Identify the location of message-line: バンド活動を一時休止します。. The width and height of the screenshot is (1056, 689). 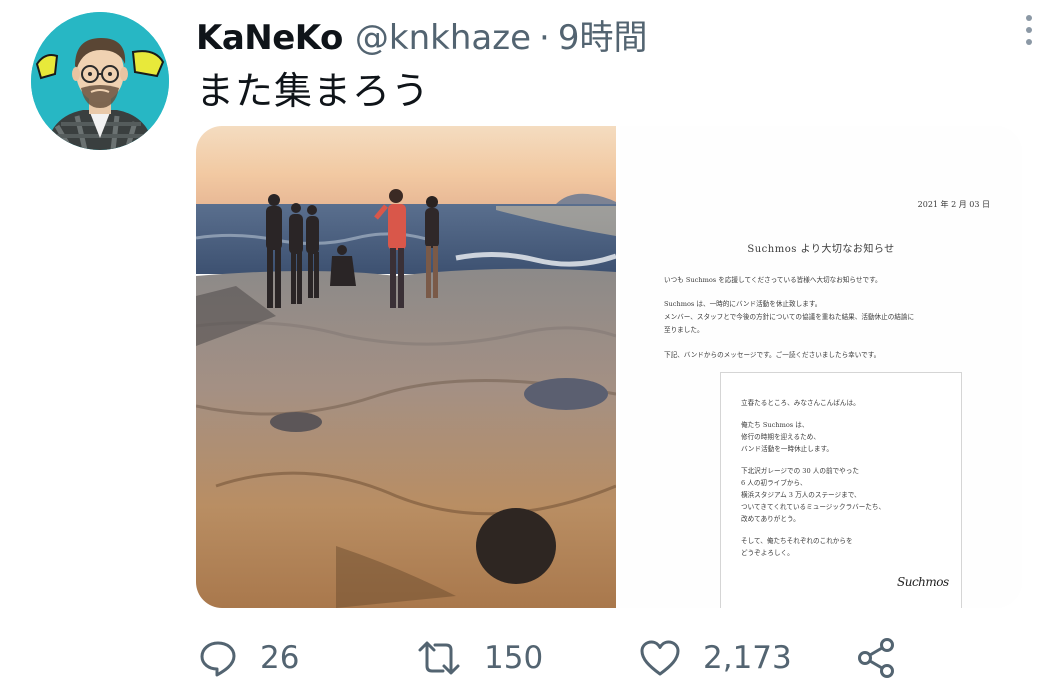
(787, 449).